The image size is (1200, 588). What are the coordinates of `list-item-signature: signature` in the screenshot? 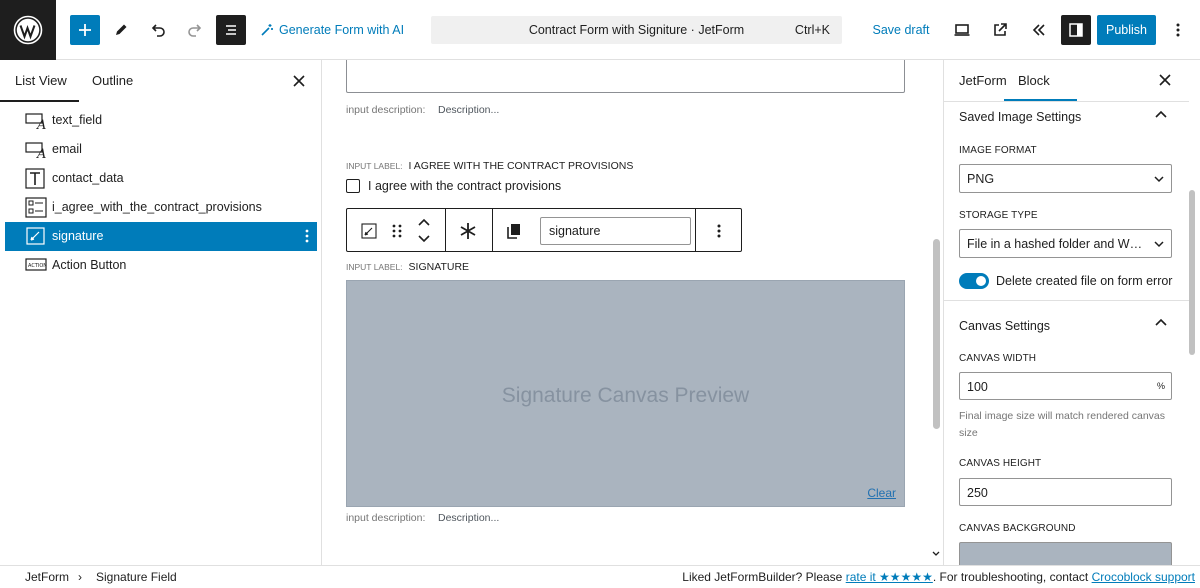 It's located at (161, 236).